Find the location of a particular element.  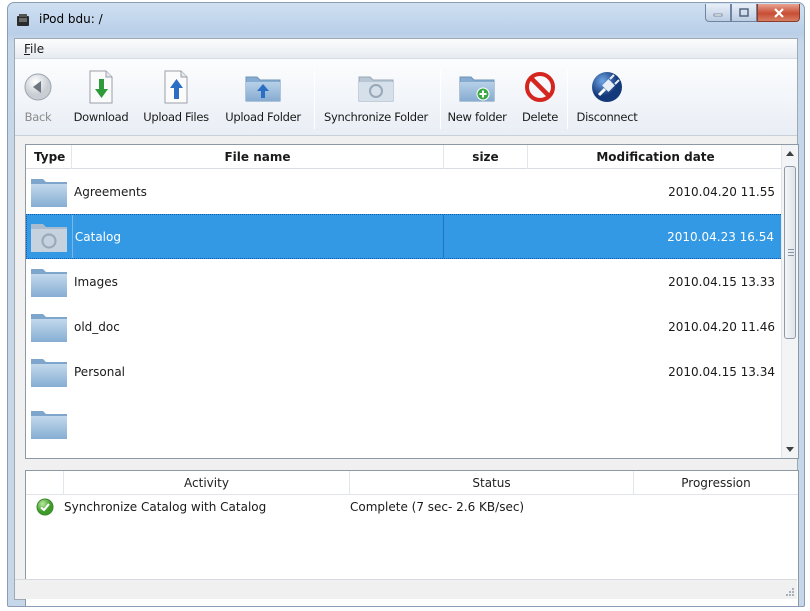

synchronize-folder-label: Synchronize Folder is located at coordinates (376, 117).